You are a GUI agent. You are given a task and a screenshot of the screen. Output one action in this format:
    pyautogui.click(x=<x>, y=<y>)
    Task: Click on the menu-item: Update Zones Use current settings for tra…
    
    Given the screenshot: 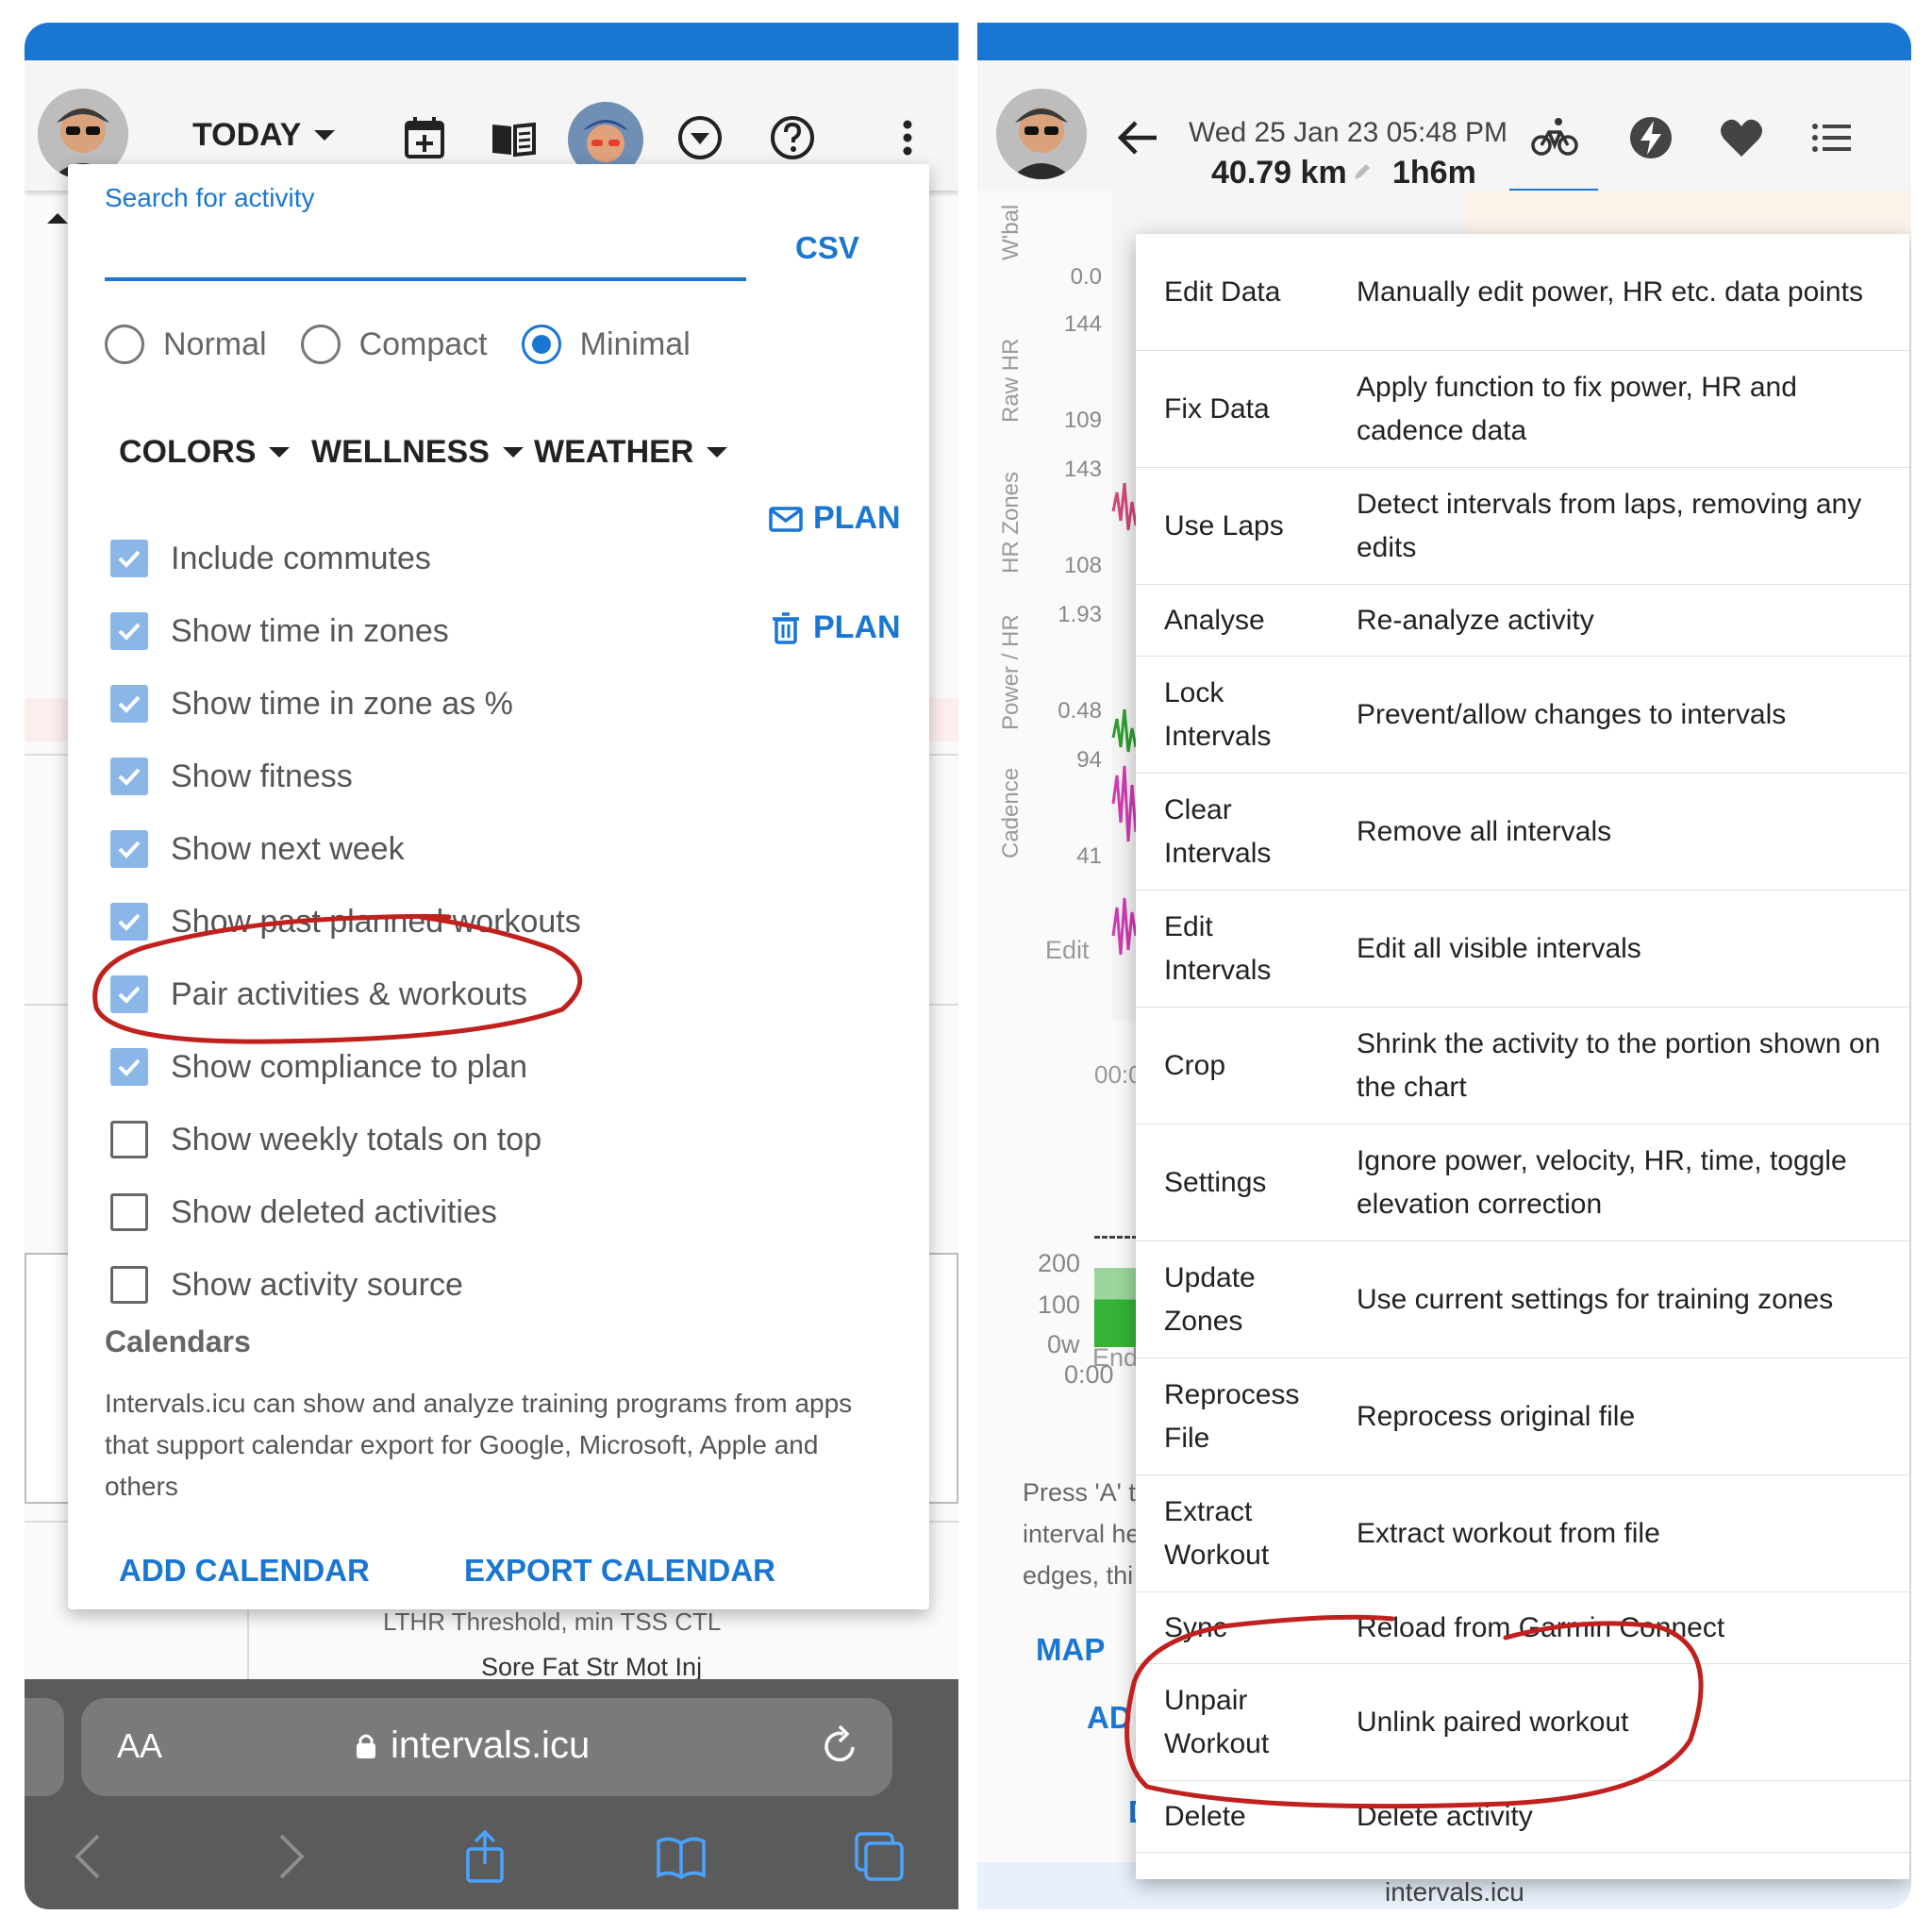 What is the action you would take?
    pyautogui.click(x=1522, y=1299)
    